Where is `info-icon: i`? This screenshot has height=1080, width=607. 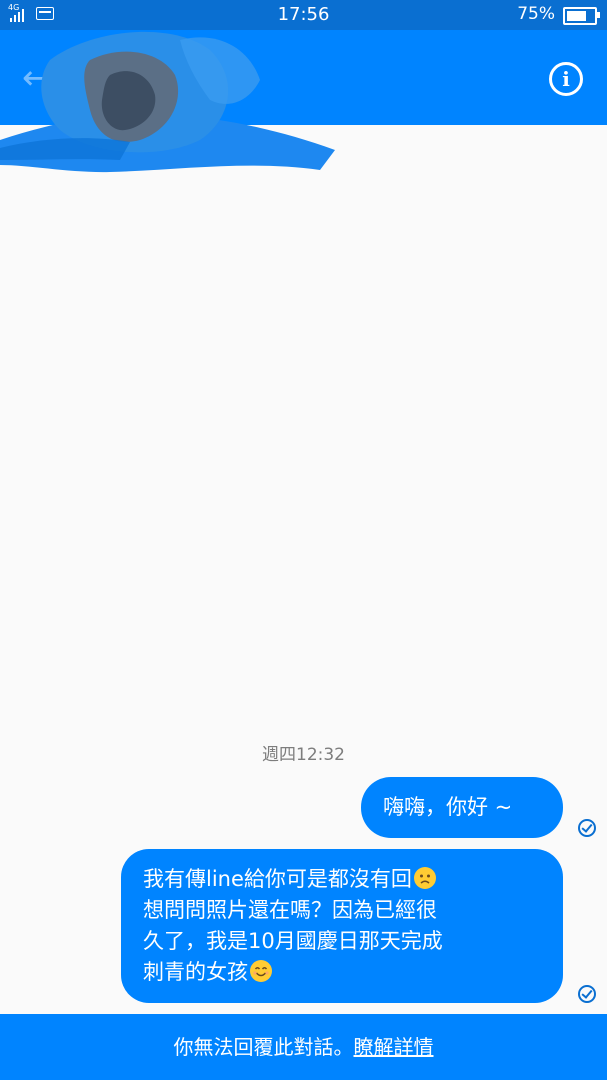 info-icon: i is located at coordinates (566, 79).